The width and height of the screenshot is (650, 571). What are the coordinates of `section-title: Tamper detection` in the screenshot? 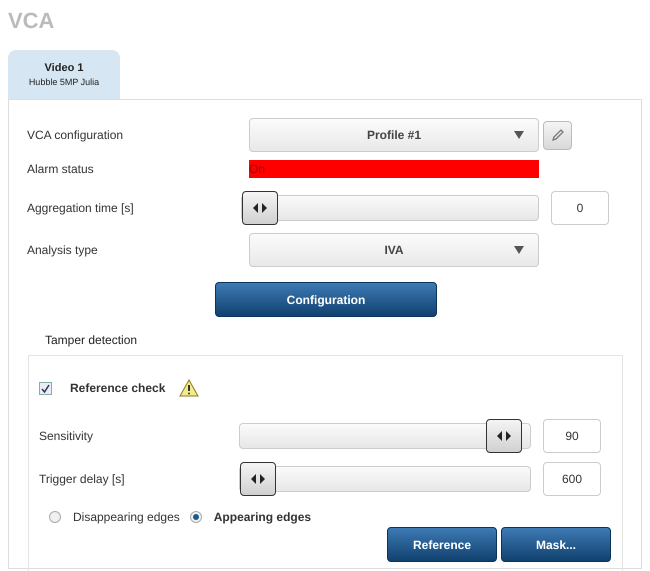 It's located at (91, 340).